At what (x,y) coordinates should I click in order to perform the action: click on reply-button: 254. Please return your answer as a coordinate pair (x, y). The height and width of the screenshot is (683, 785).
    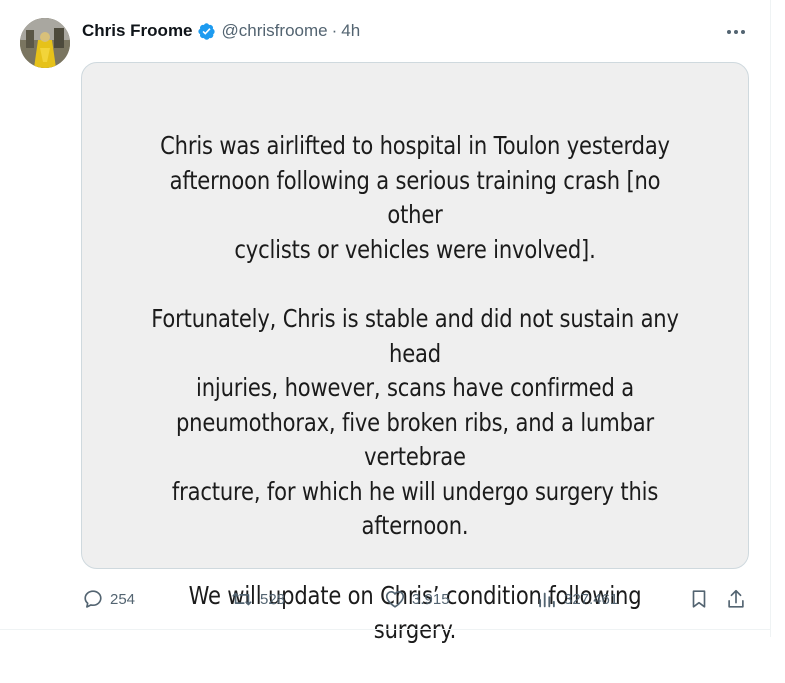
    Looking at the image, I should click on (108, 599).